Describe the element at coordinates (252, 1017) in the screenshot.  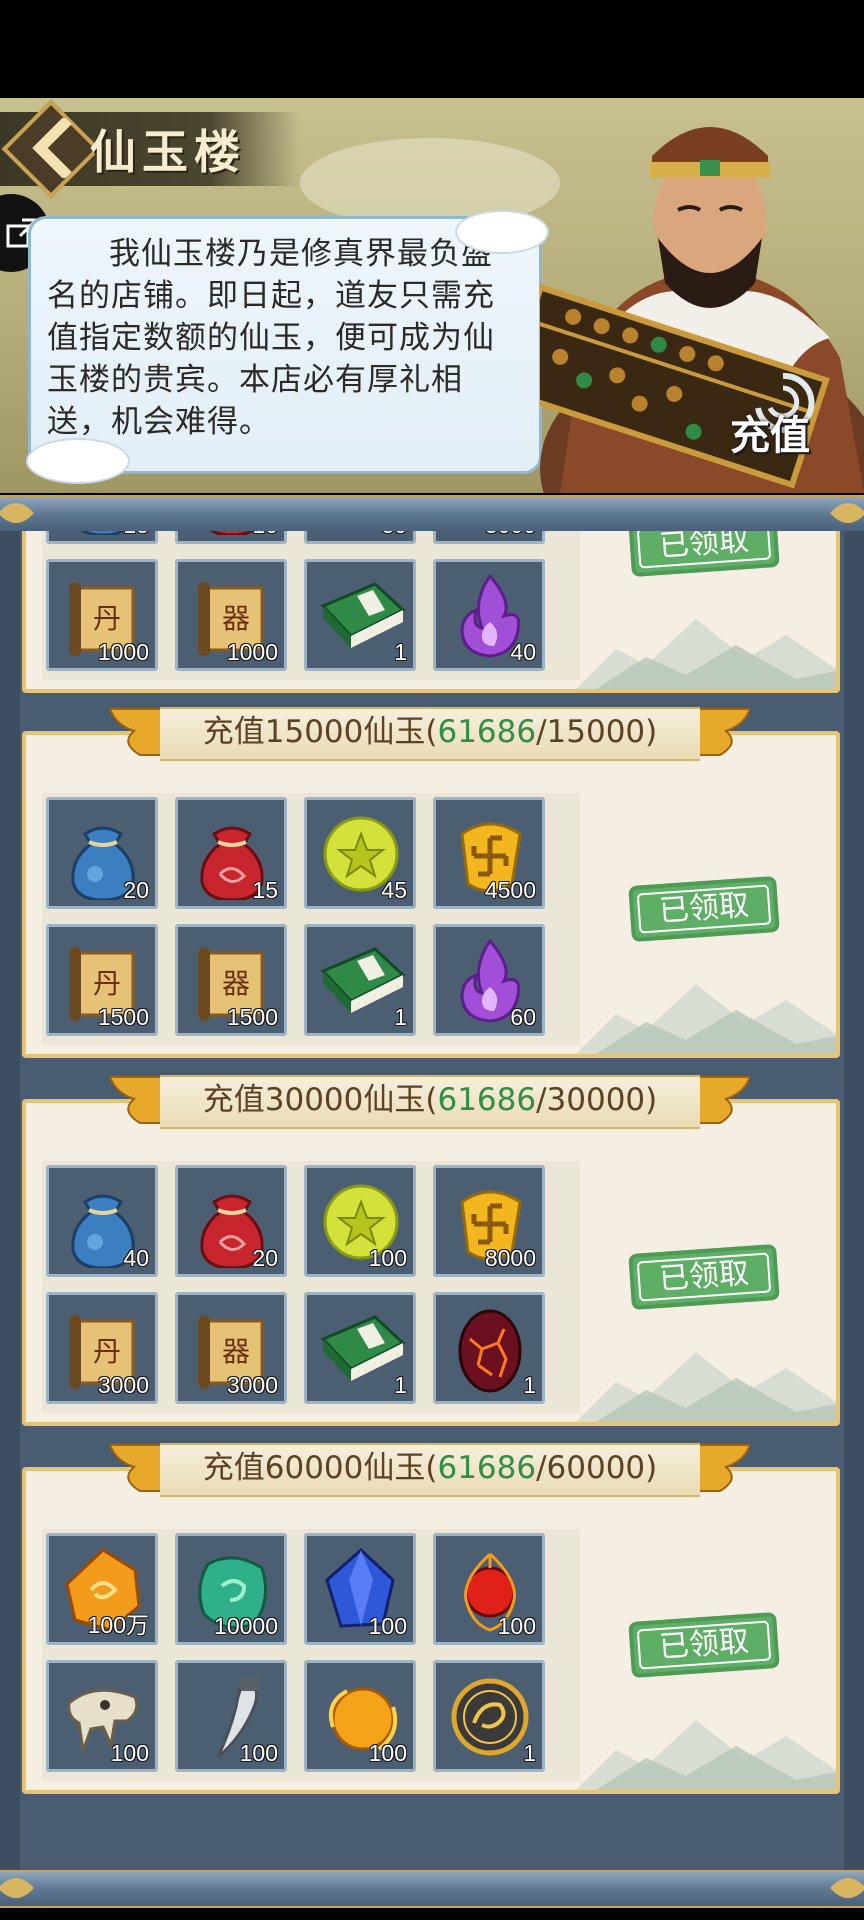
I see `item-count: 1500` at that location.